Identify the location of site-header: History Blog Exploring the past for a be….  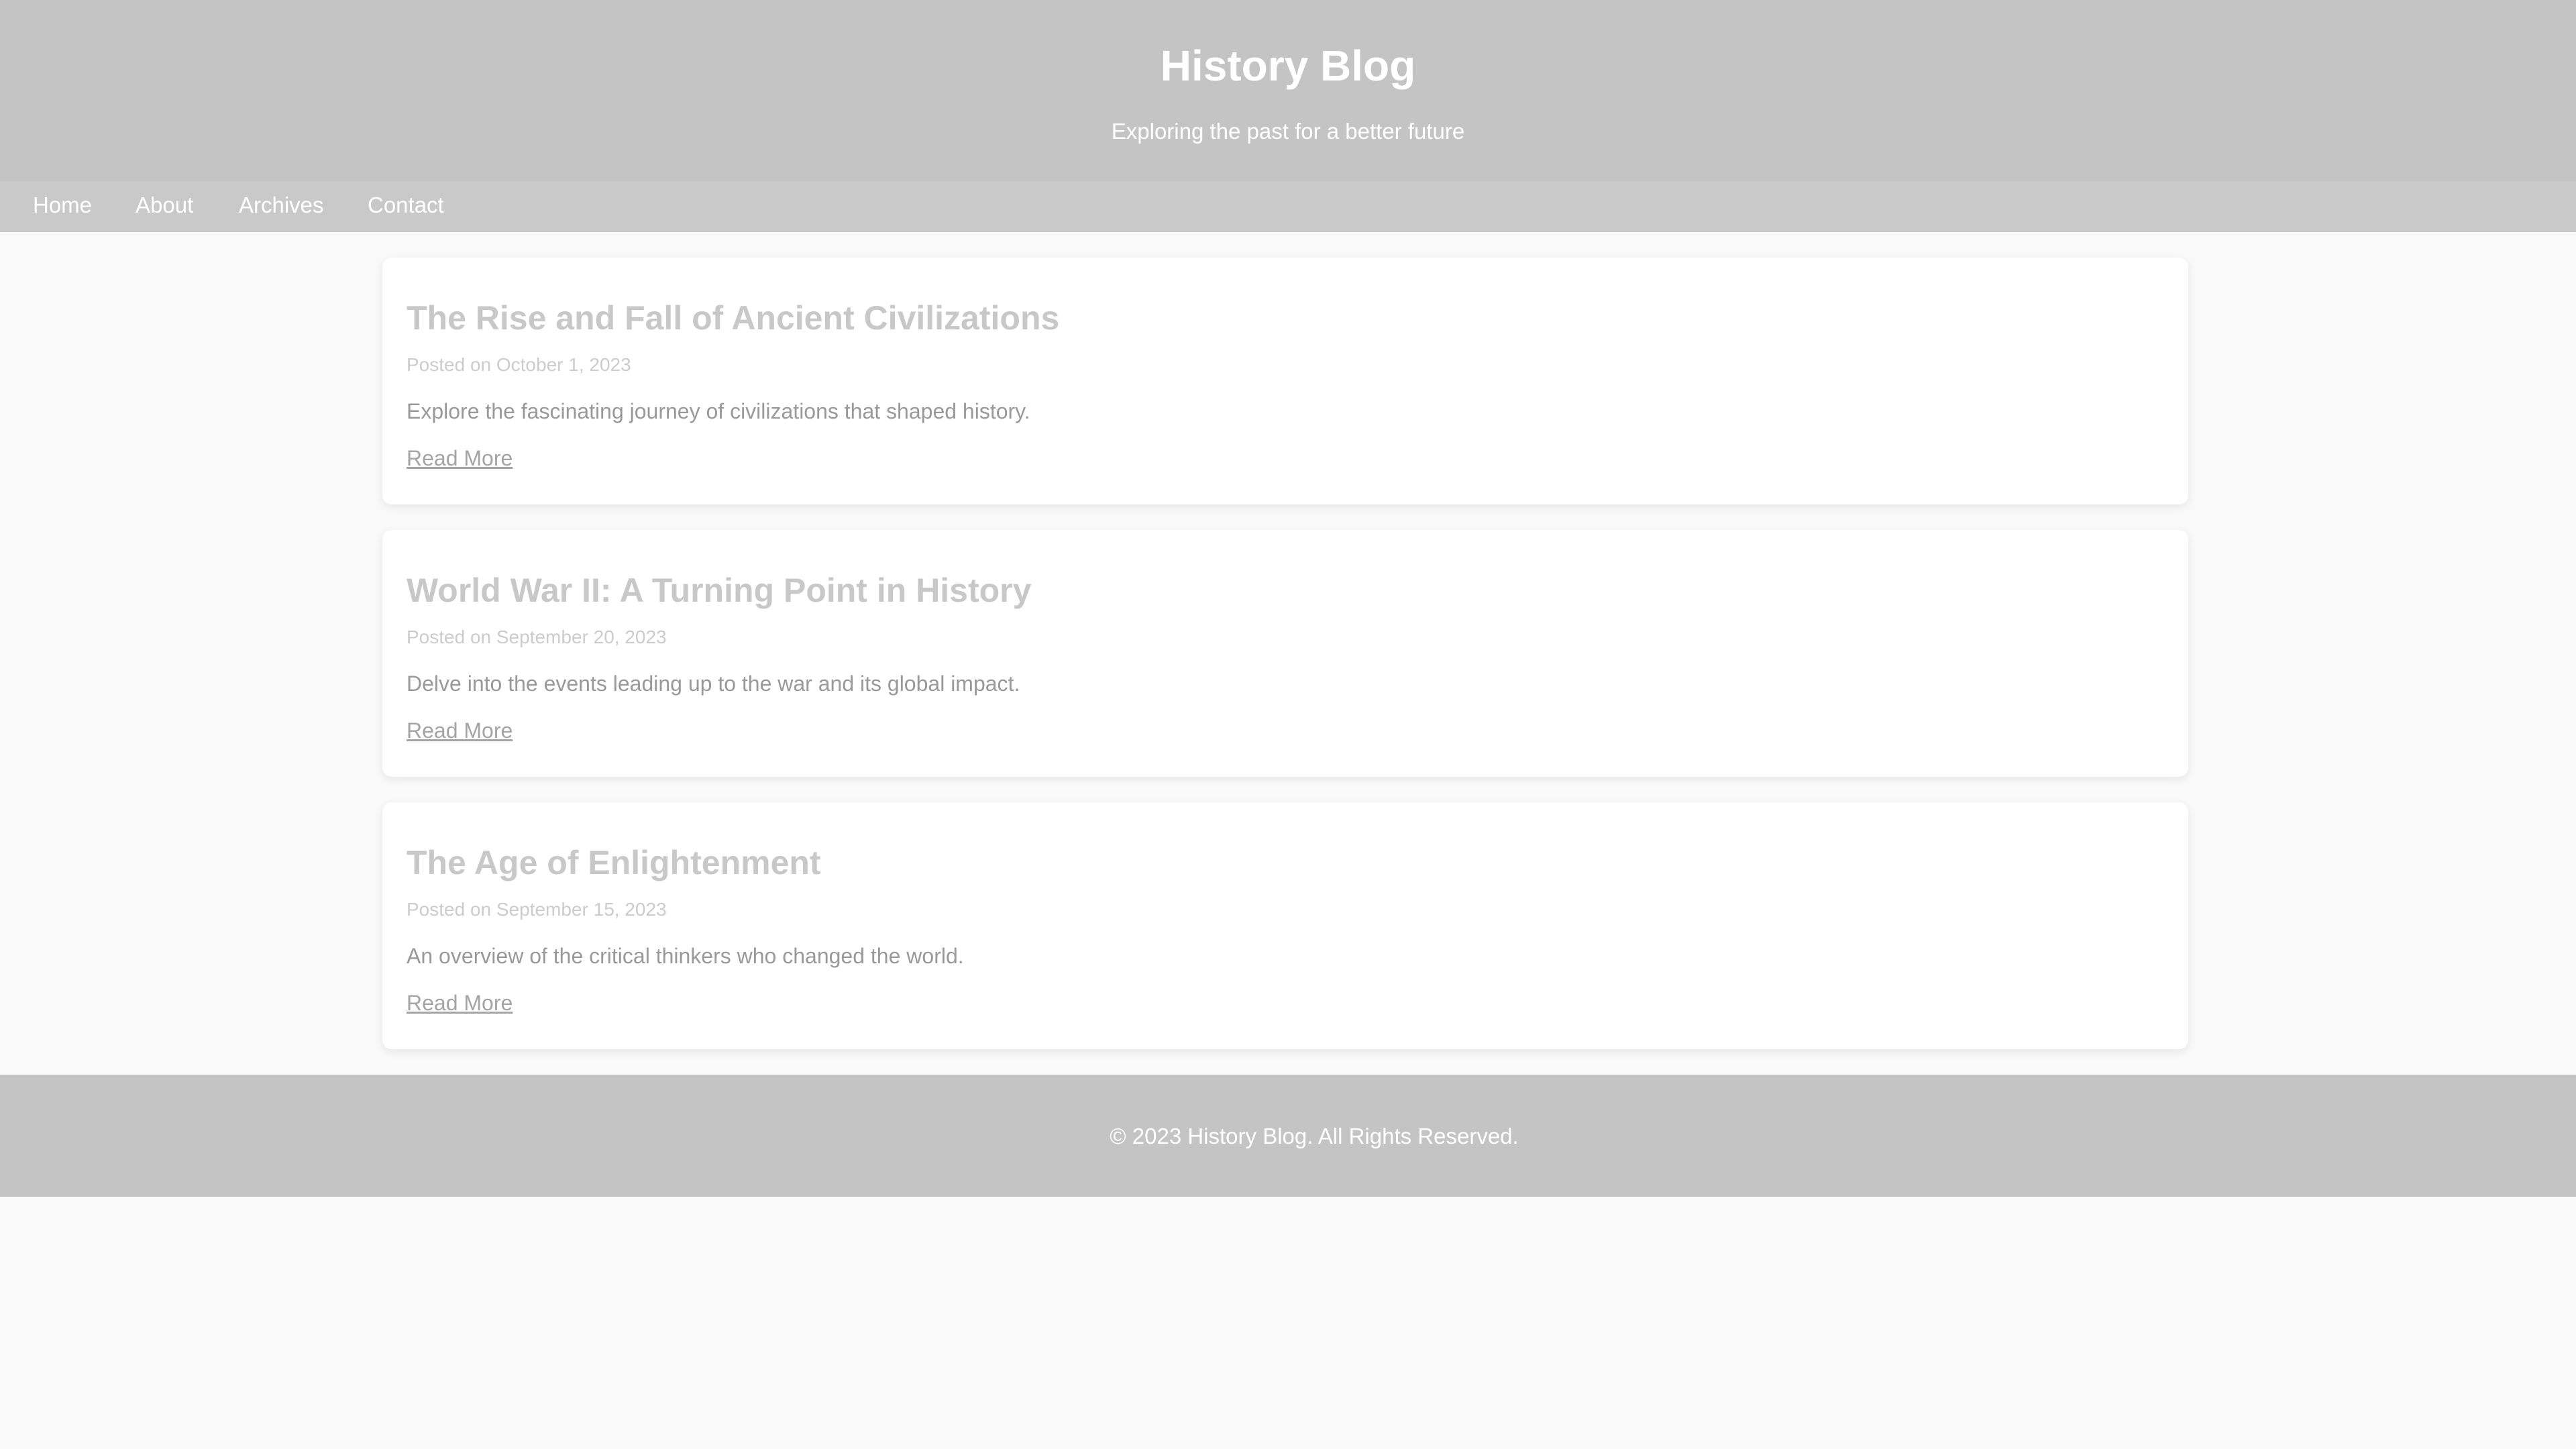
(1288, 90).